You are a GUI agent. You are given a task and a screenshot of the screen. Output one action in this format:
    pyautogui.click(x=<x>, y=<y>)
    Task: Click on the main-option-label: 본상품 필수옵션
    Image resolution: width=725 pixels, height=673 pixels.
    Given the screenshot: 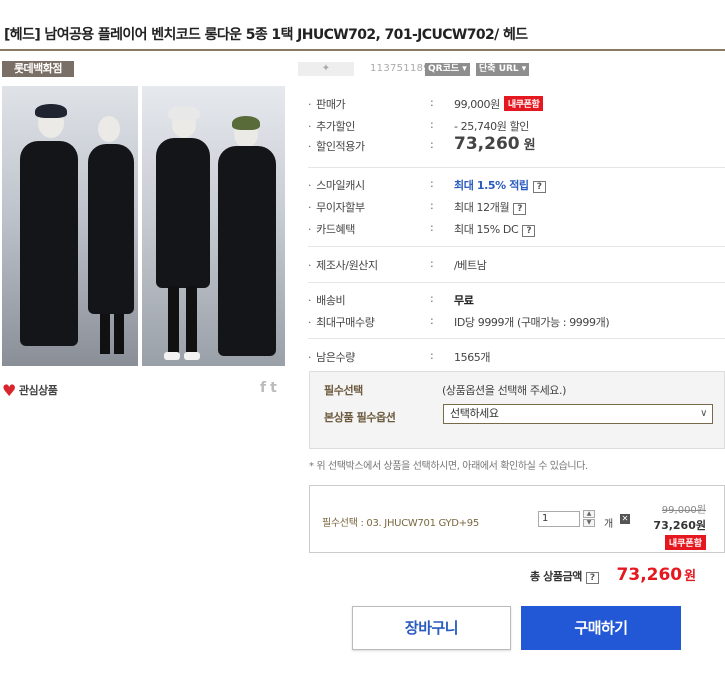 What is the action you would take?
    pyautogui.click(x=360, y=417)
    